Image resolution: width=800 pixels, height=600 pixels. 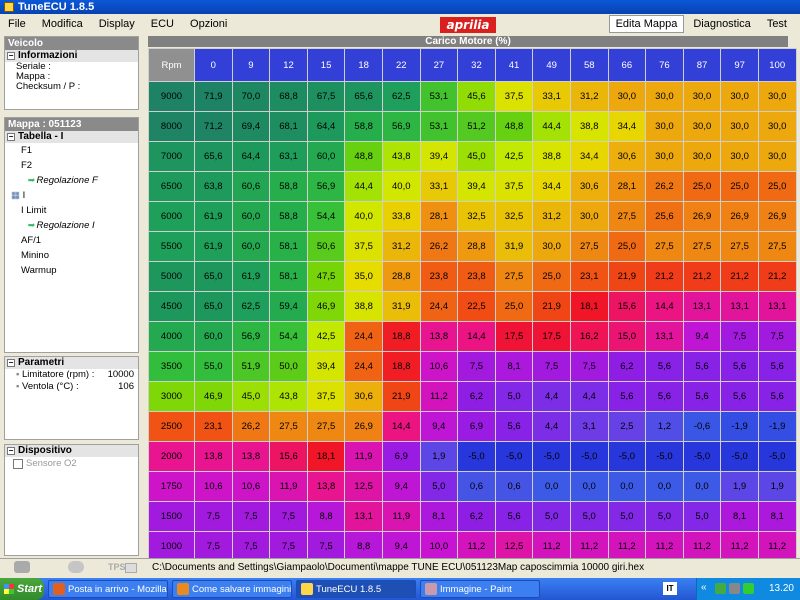 What do you see at coordinates (664, 186) in the screenshot?
I see `map-cell: 26,2` at bounding box center [664, 186].